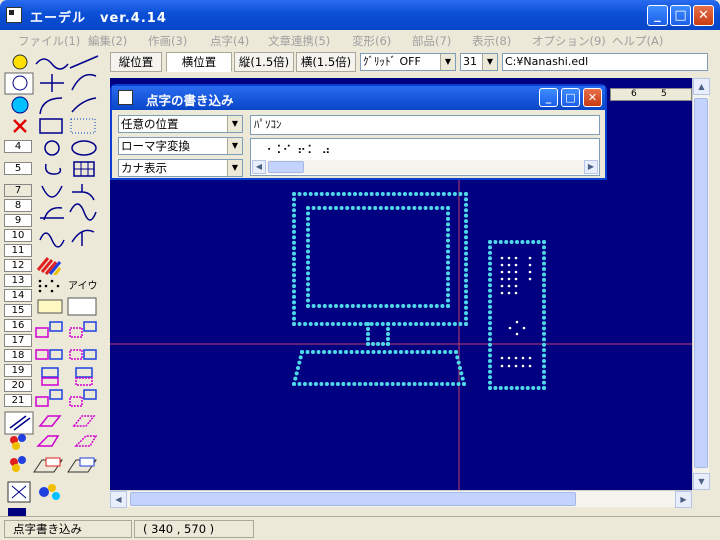 This screenshot has width=720, height=540. What do you see at coordinates (83, 192) in the screenshot?
I see `step-graph-icon` at bounding box center [83, 192].